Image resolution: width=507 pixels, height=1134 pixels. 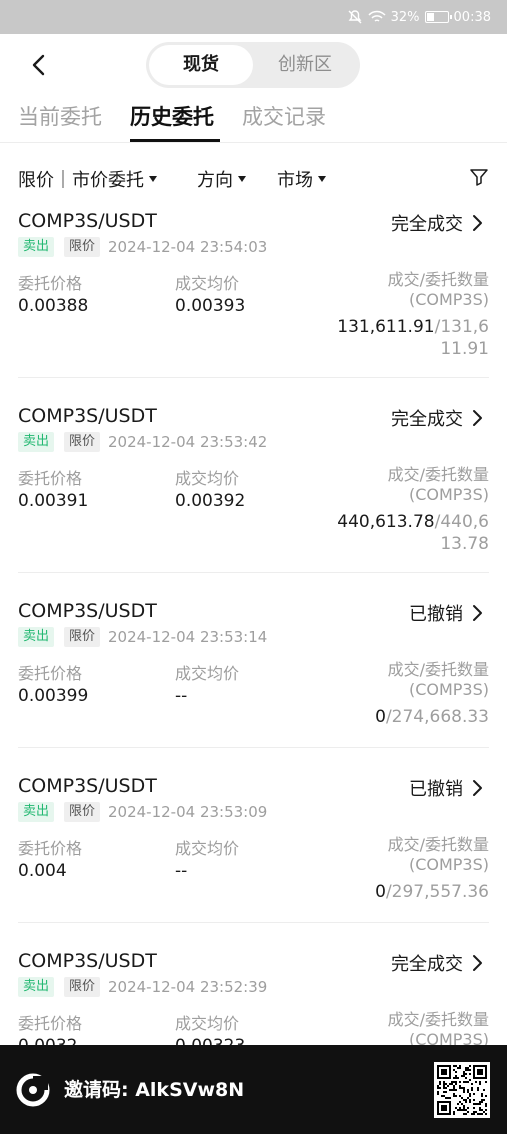 I want to click on avg-price: 0.00393, so click(x=210, y=306).